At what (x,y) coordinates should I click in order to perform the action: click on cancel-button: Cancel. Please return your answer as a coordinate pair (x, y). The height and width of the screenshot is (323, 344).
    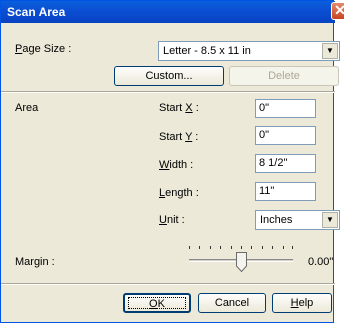
    Looking at the image, I should click on (232, 303).